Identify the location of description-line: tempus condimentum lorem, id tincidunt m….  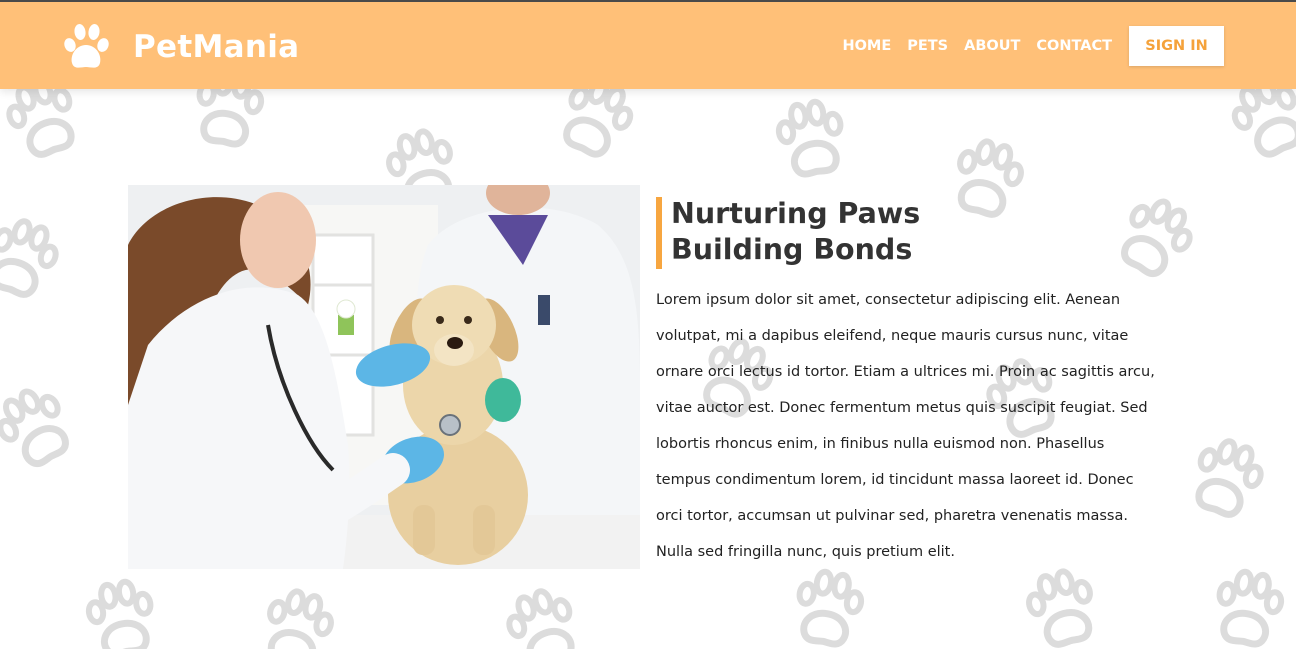
(895, 480).